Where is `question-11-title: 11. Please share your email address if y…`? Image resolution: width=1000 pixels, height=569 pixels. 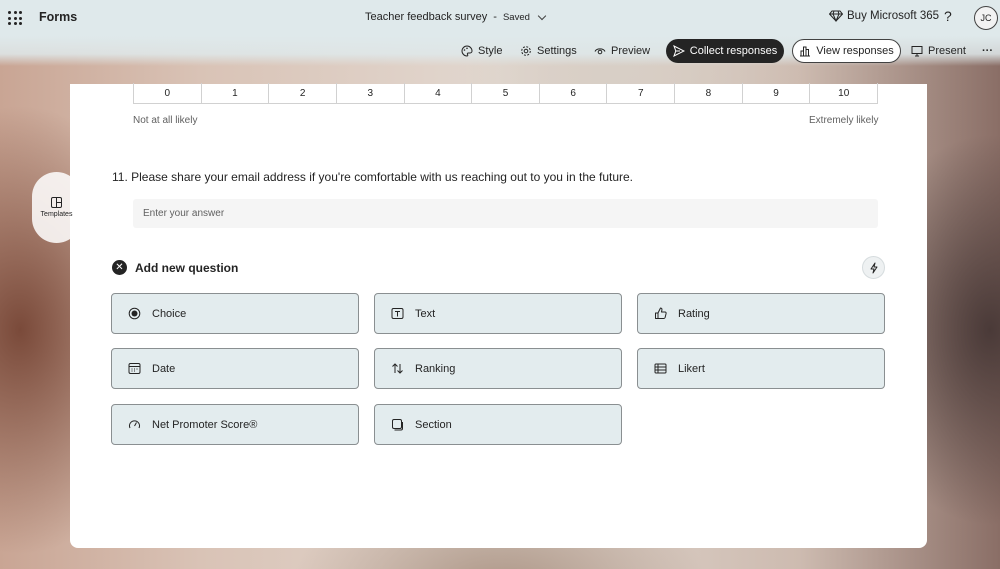 question-11-title: 11. Please share your email address if y… is located at coordinates (373, 177).